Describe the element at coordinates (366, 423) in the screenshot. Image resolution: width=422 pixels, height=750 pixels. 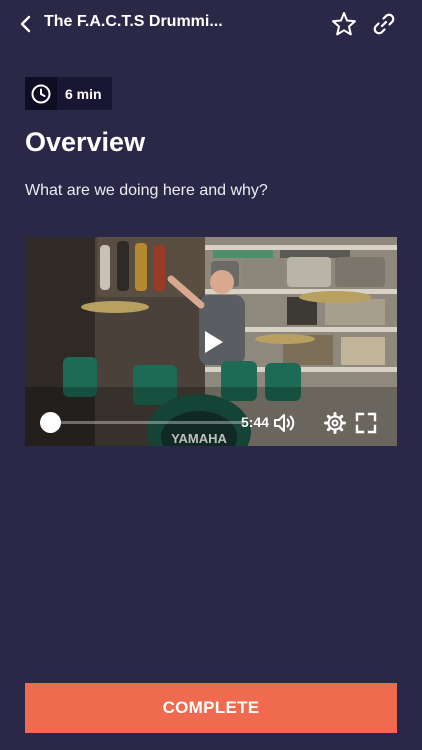
I see `fullscreen-icon` at that location.